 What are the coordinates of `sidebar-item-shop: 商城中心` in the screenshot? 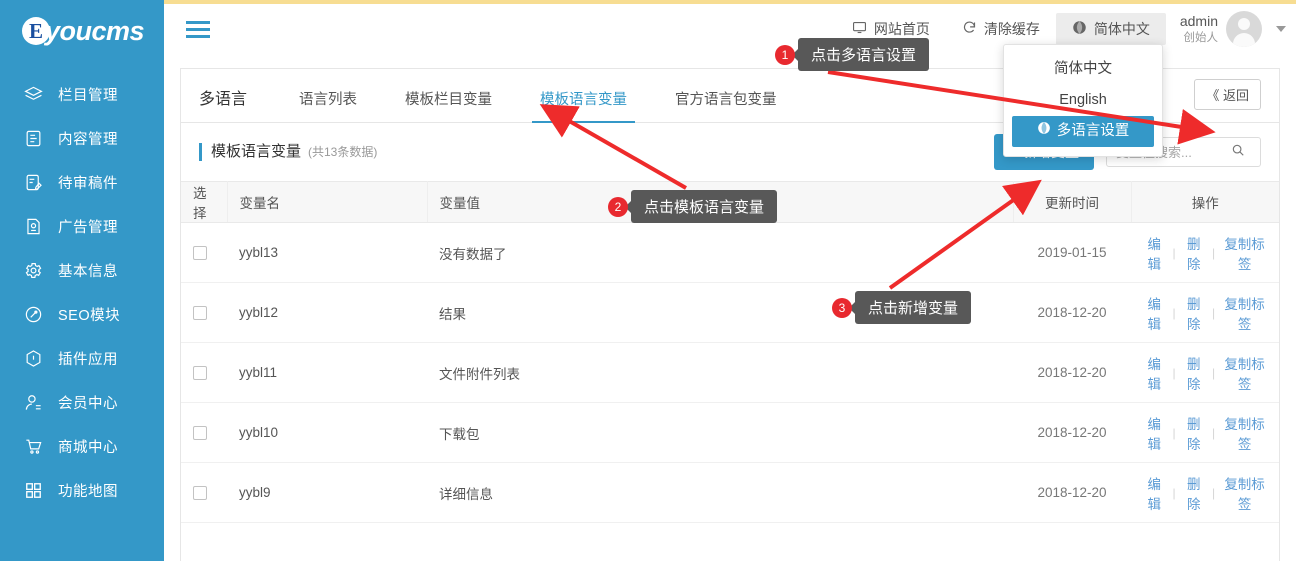 It's located at (82, 446).